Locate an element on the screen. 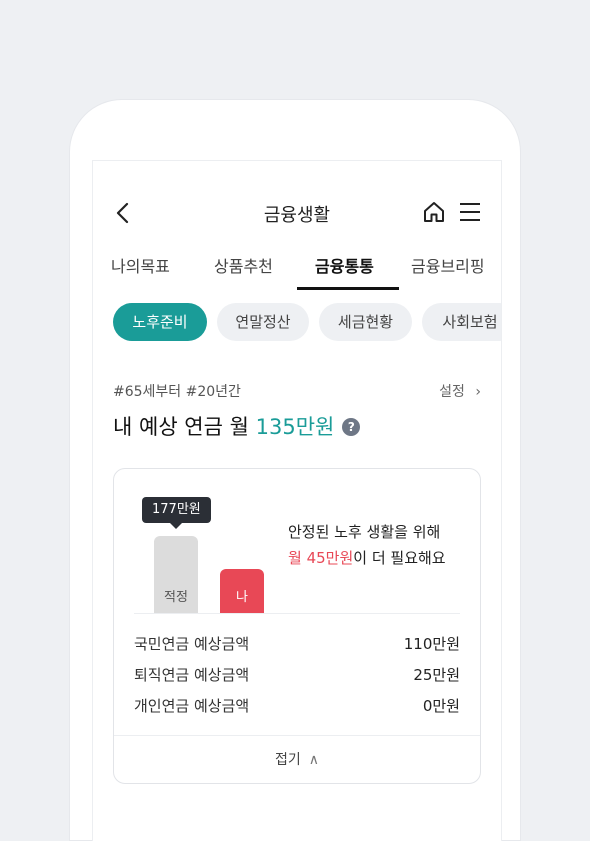 This screenshot has height=841, width=590. chip-retirement: 노후준비 is located at coordinates (160, 322).